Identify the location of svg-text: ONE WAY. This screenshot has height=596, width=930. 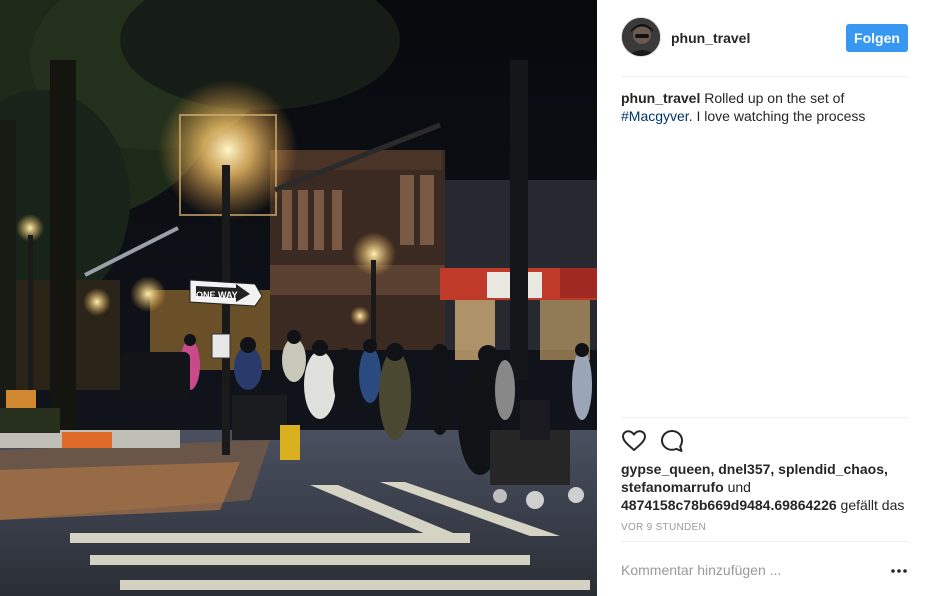
(217, 295).